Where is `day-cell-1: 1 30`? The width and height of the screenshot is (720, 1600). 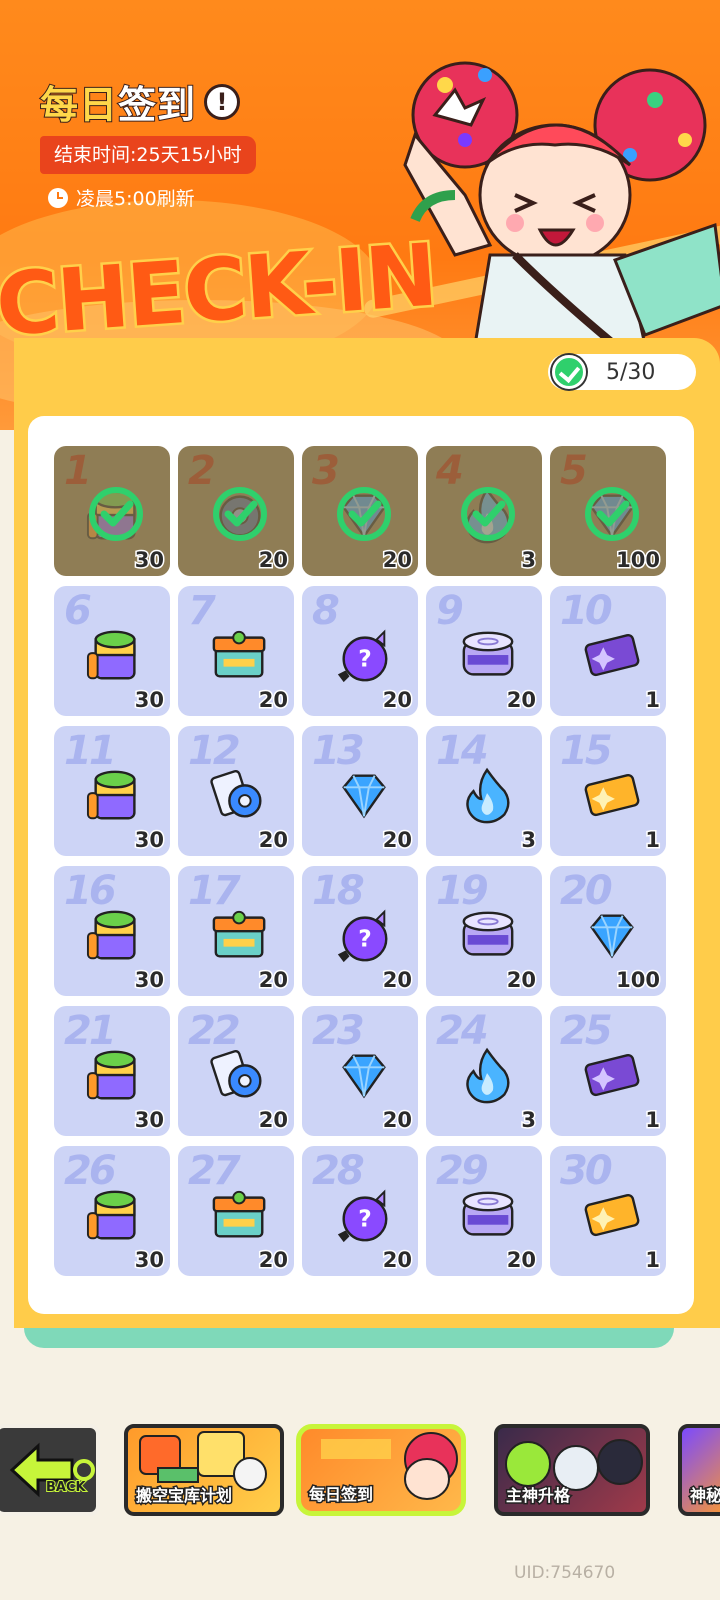
day-cell-1: 1 30 is located at coordinates (112, 511).